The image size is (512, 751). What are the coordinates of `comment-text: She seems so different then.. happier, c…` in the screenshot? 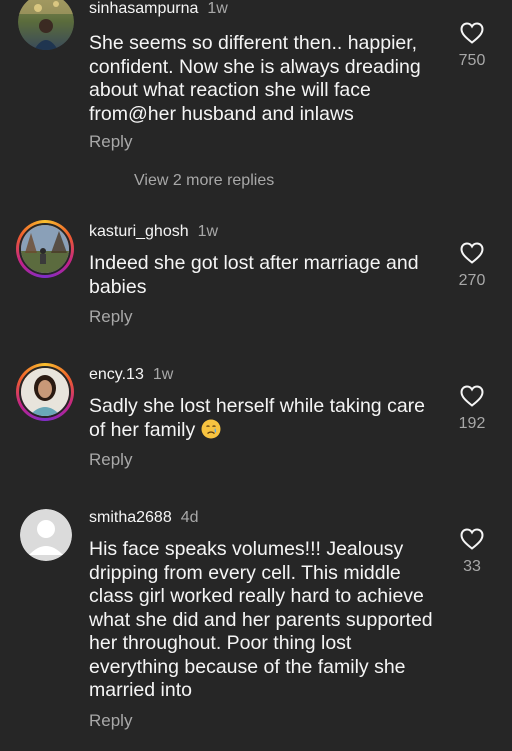 It's located at (255, 78).